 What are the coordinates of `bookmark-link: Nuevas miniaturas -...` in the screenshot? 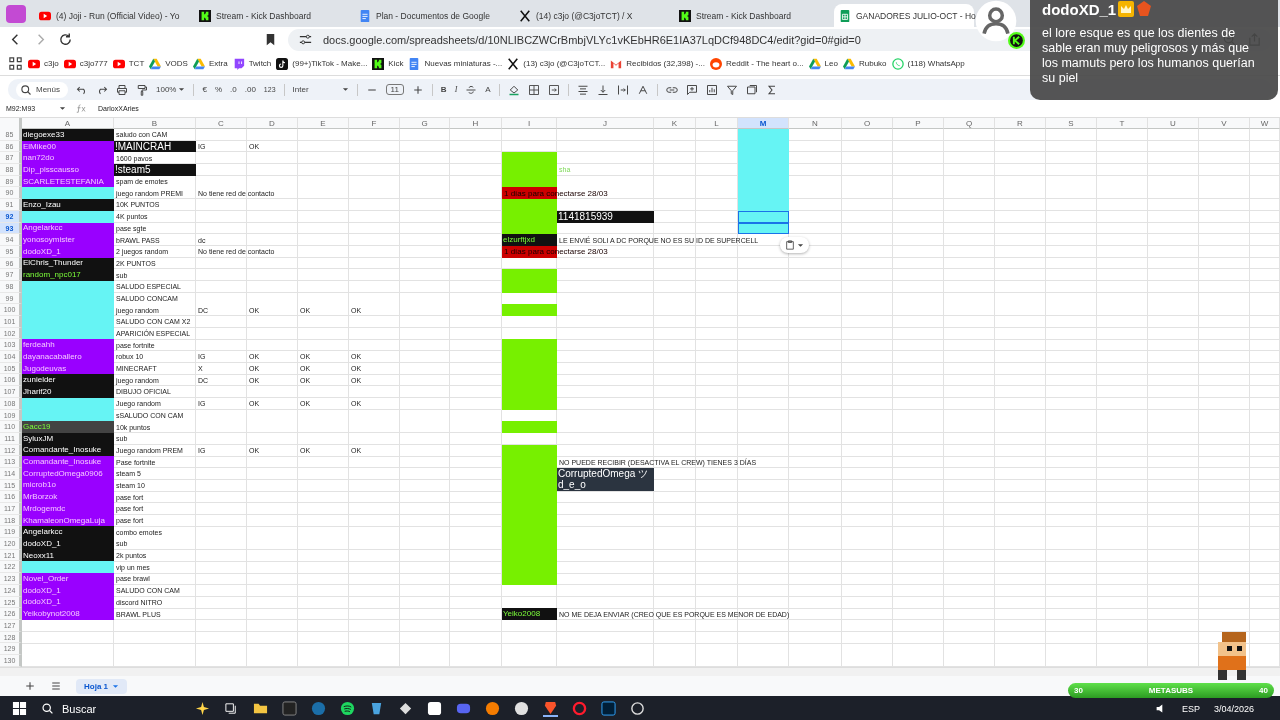 It's located at (455, 63).